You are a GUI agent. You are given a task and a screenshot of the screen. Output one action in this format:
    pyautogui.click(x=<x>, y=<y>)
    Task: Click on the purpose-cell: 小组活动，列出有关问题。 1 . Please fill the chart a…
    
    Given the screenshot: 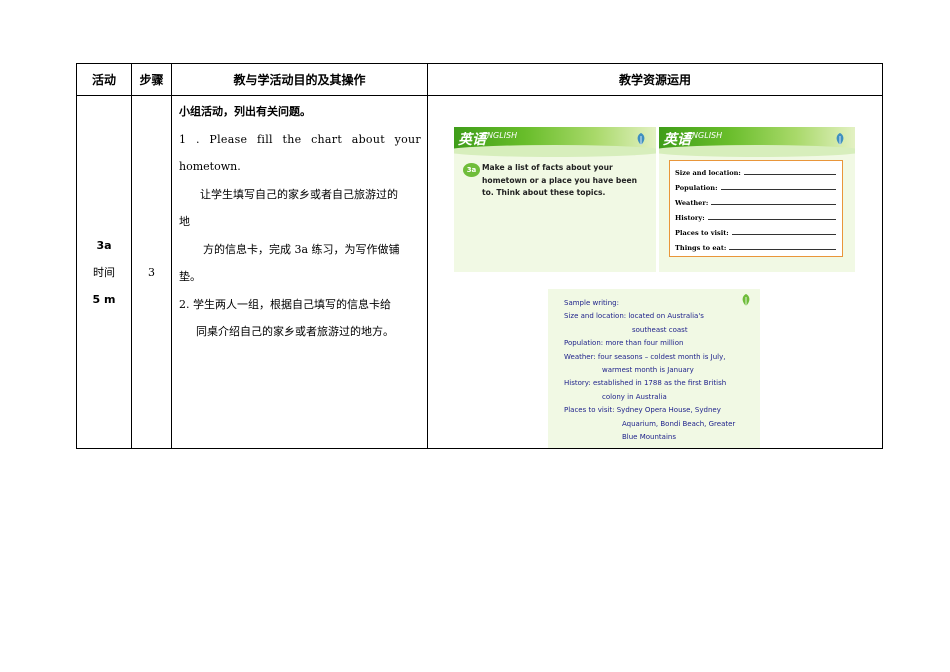 What is the action you would take?
    pyautogui.click(x=299, y=272)
    